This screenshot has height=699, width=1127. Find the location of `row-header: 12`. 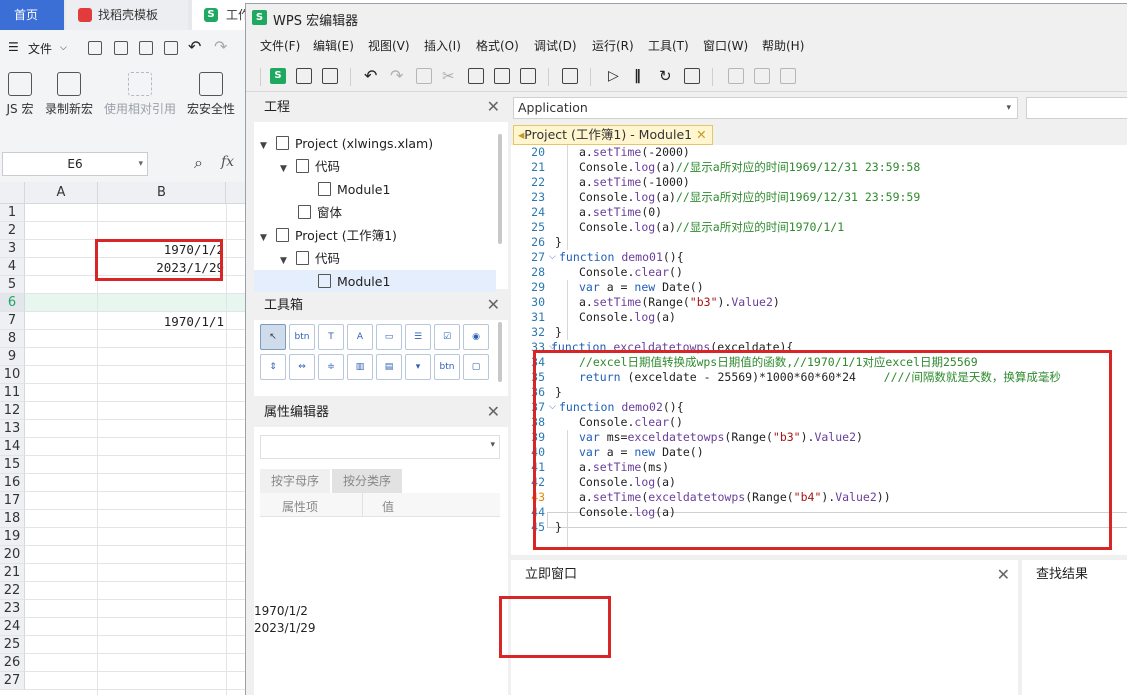

row-header: 12 is located at coordinates (12, 411).